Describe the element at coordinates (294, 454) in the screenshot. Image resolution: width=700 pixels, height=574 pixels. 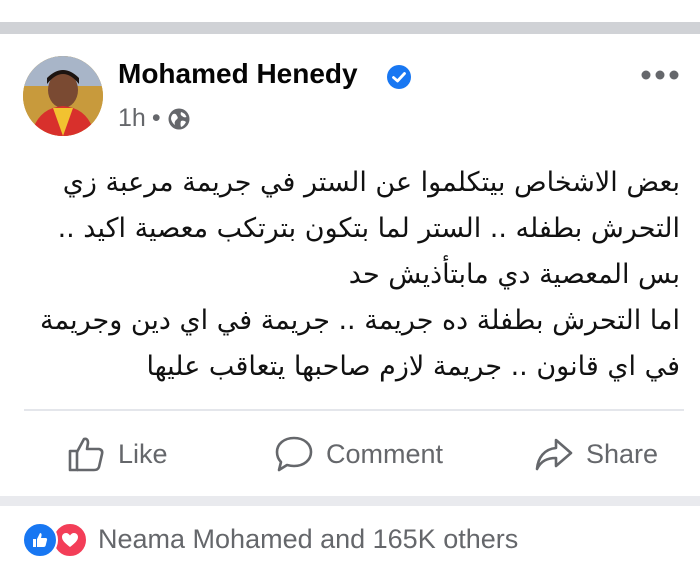
I see `comment-bubble-icon` at that location.